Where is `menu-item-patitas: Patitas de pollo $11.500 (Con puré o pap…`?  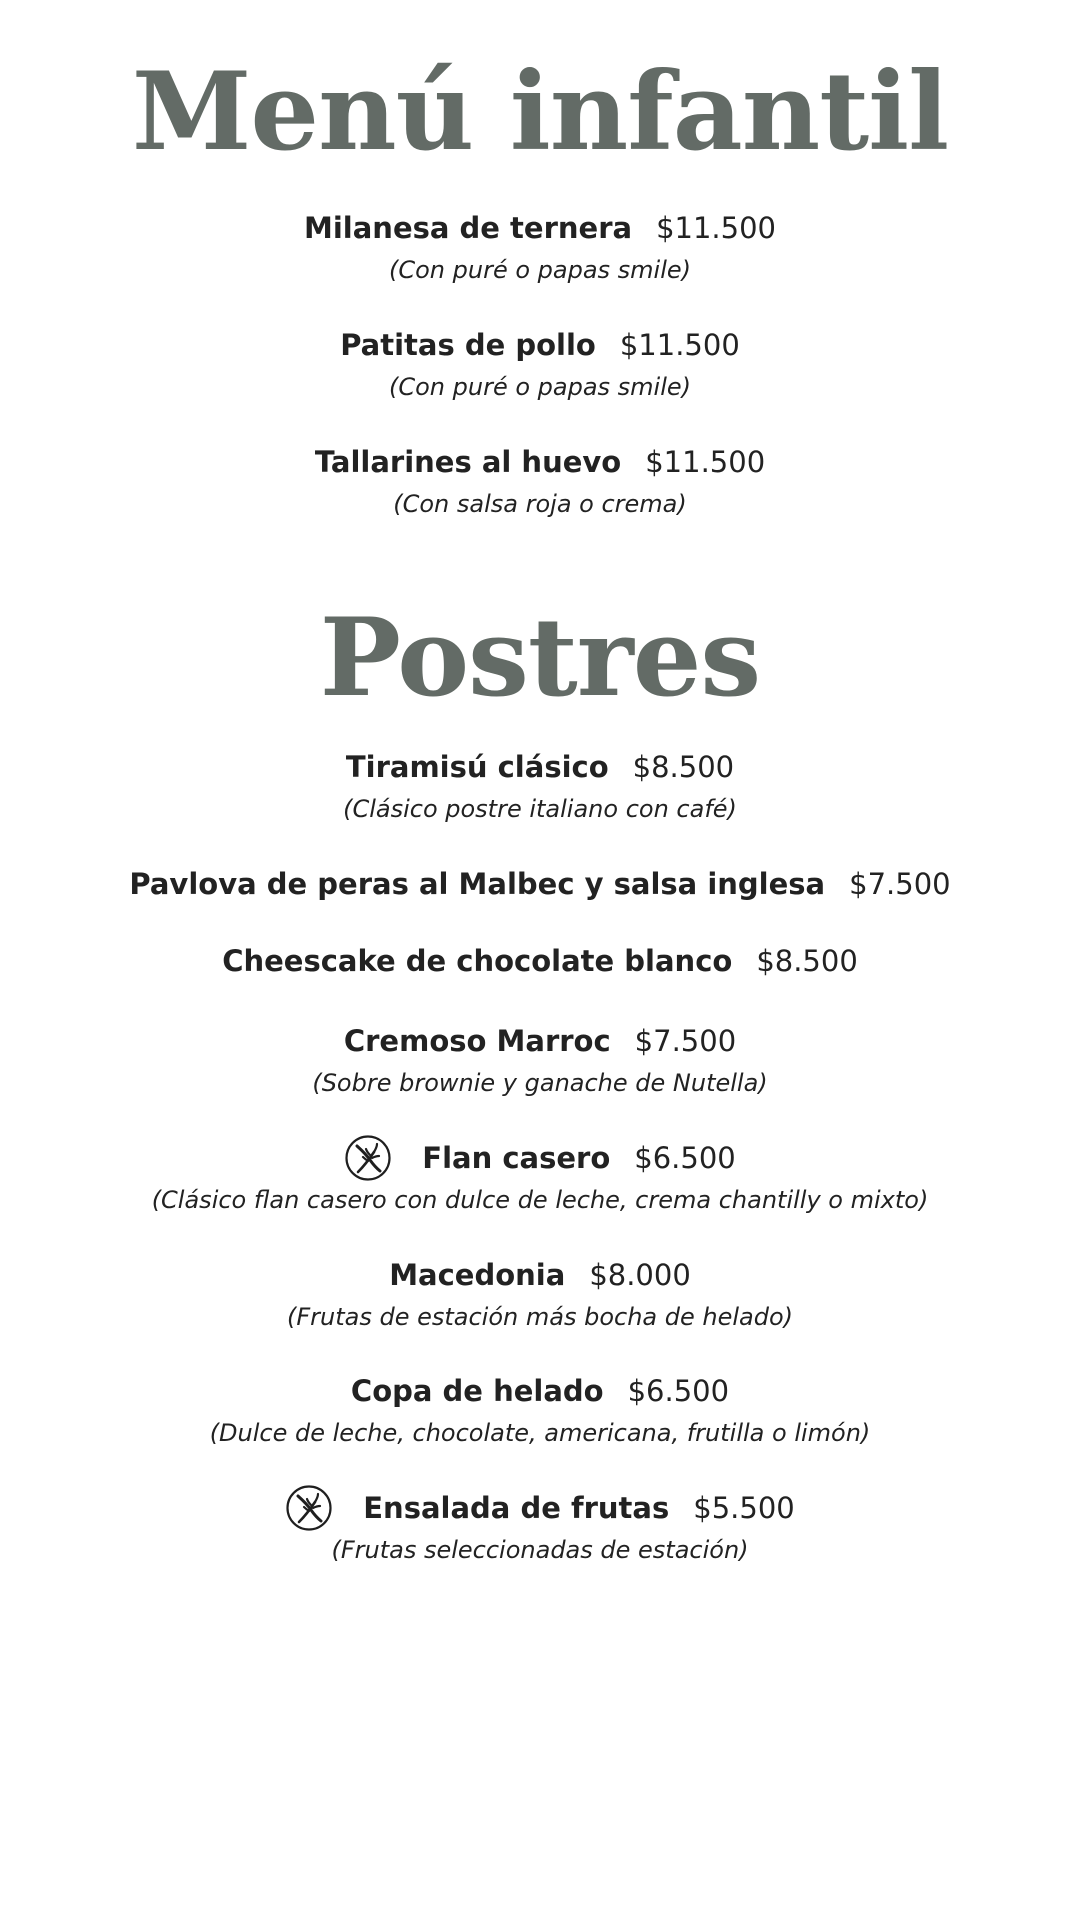 menu-item-patitas: Patitas de pollo $11.500 (Con puré o pap… is located at coordinates (540, 363).